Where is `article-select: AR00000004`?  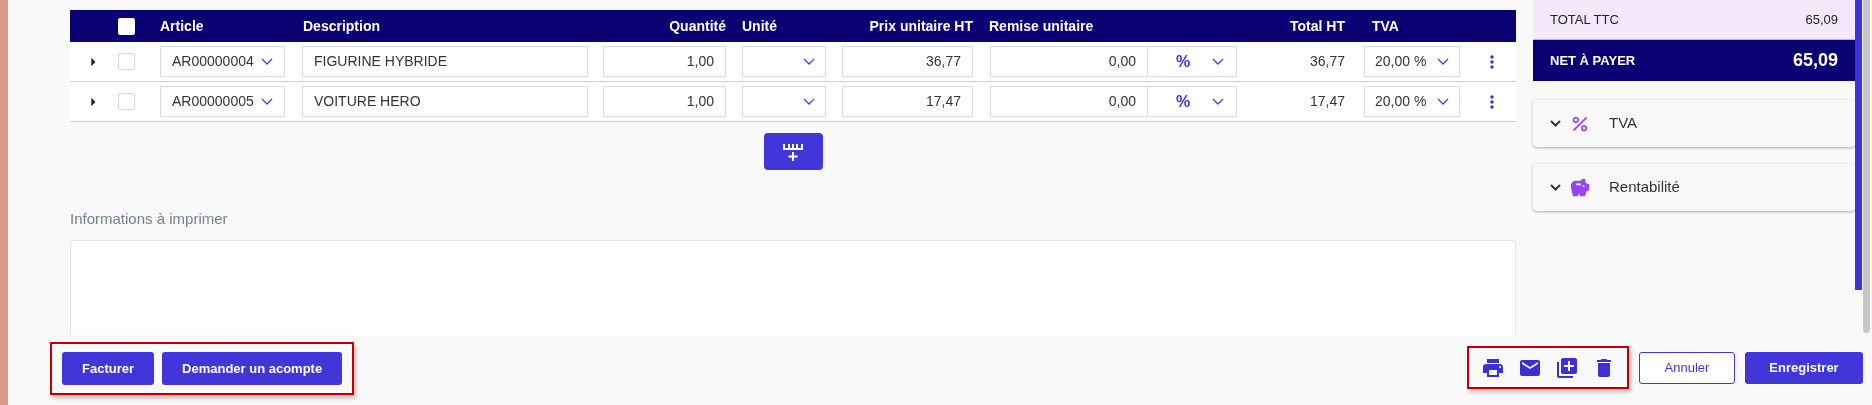
article-select: AR00000004 is located at coordinates (222, 61).